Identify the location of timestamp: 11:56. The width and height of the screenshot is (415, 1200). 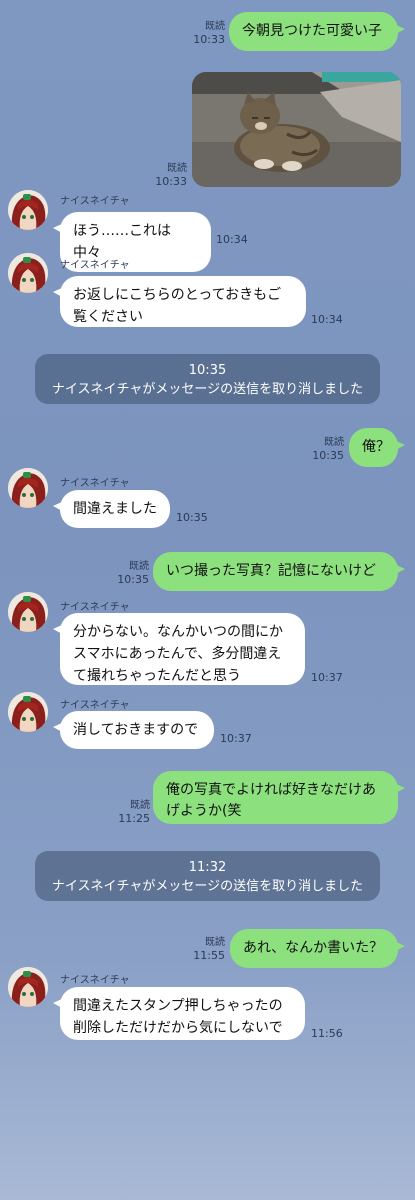
(327, 1033).